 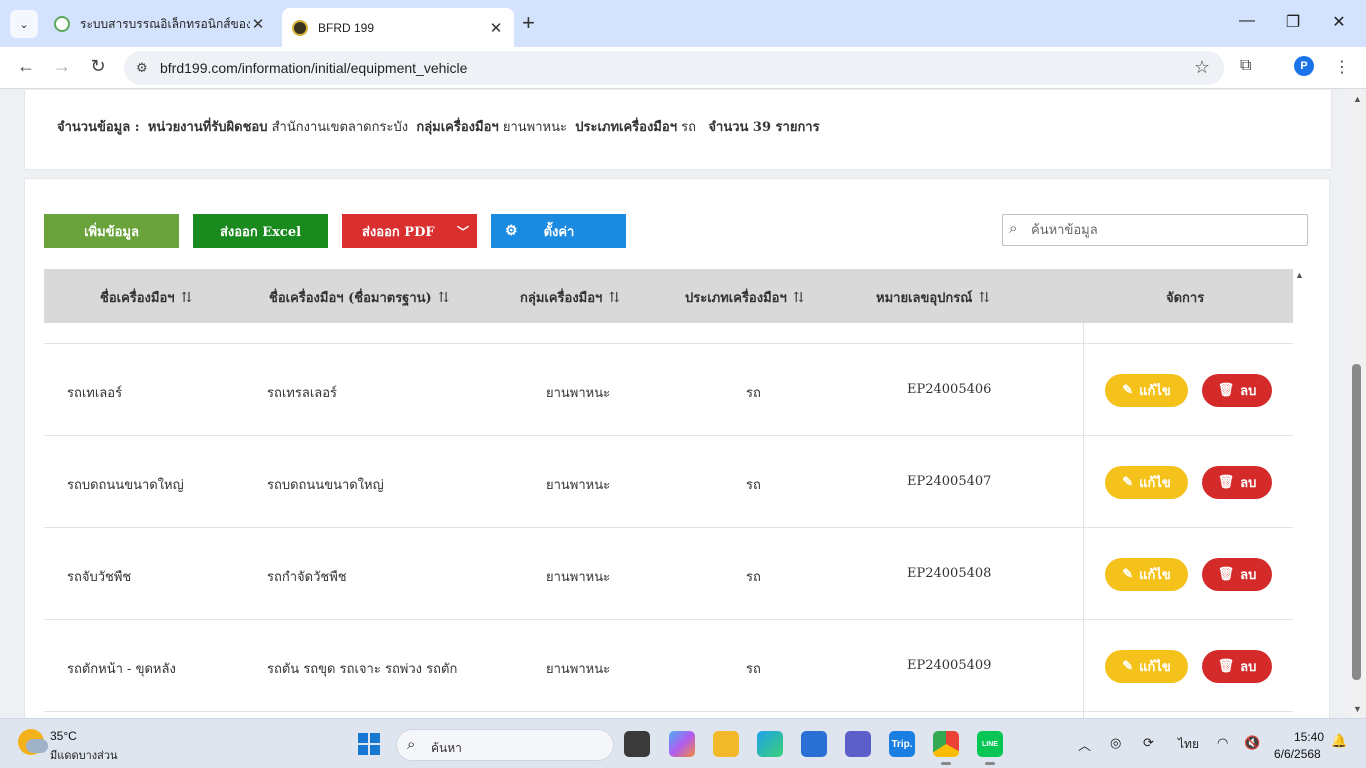 I want to click on group-label: กลุ่มเครื่องมือฯ, so click(x=457, y=127).